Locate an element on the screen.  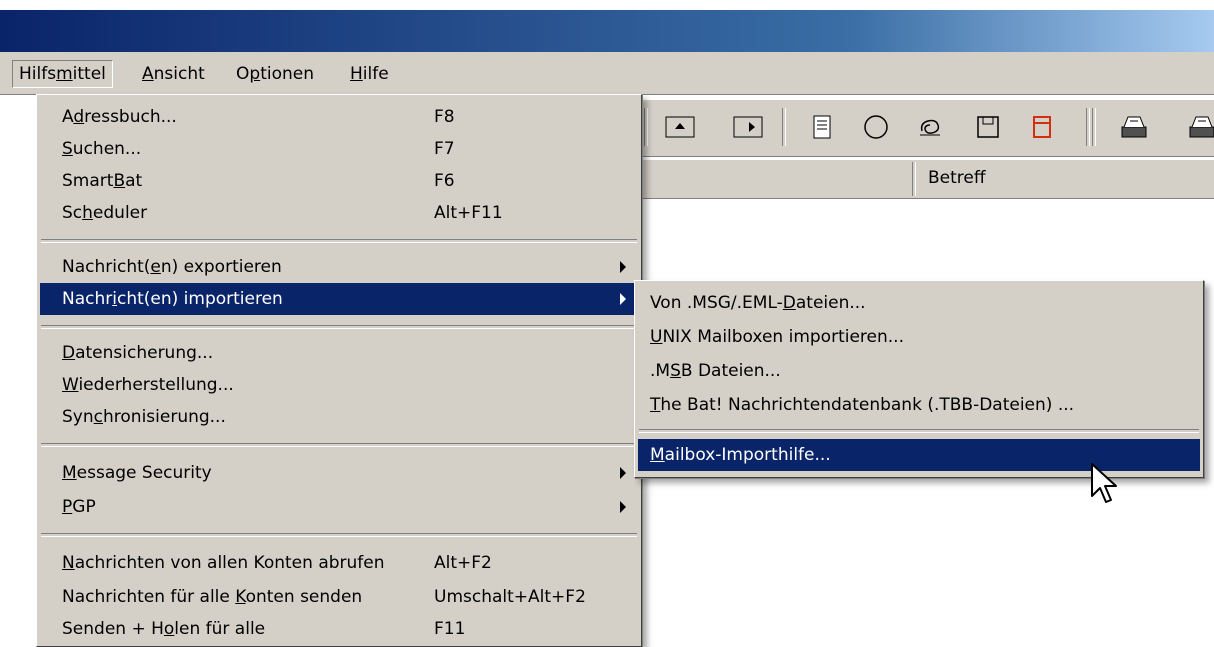
scroll-up-icon is located at coordinates (680, 127).